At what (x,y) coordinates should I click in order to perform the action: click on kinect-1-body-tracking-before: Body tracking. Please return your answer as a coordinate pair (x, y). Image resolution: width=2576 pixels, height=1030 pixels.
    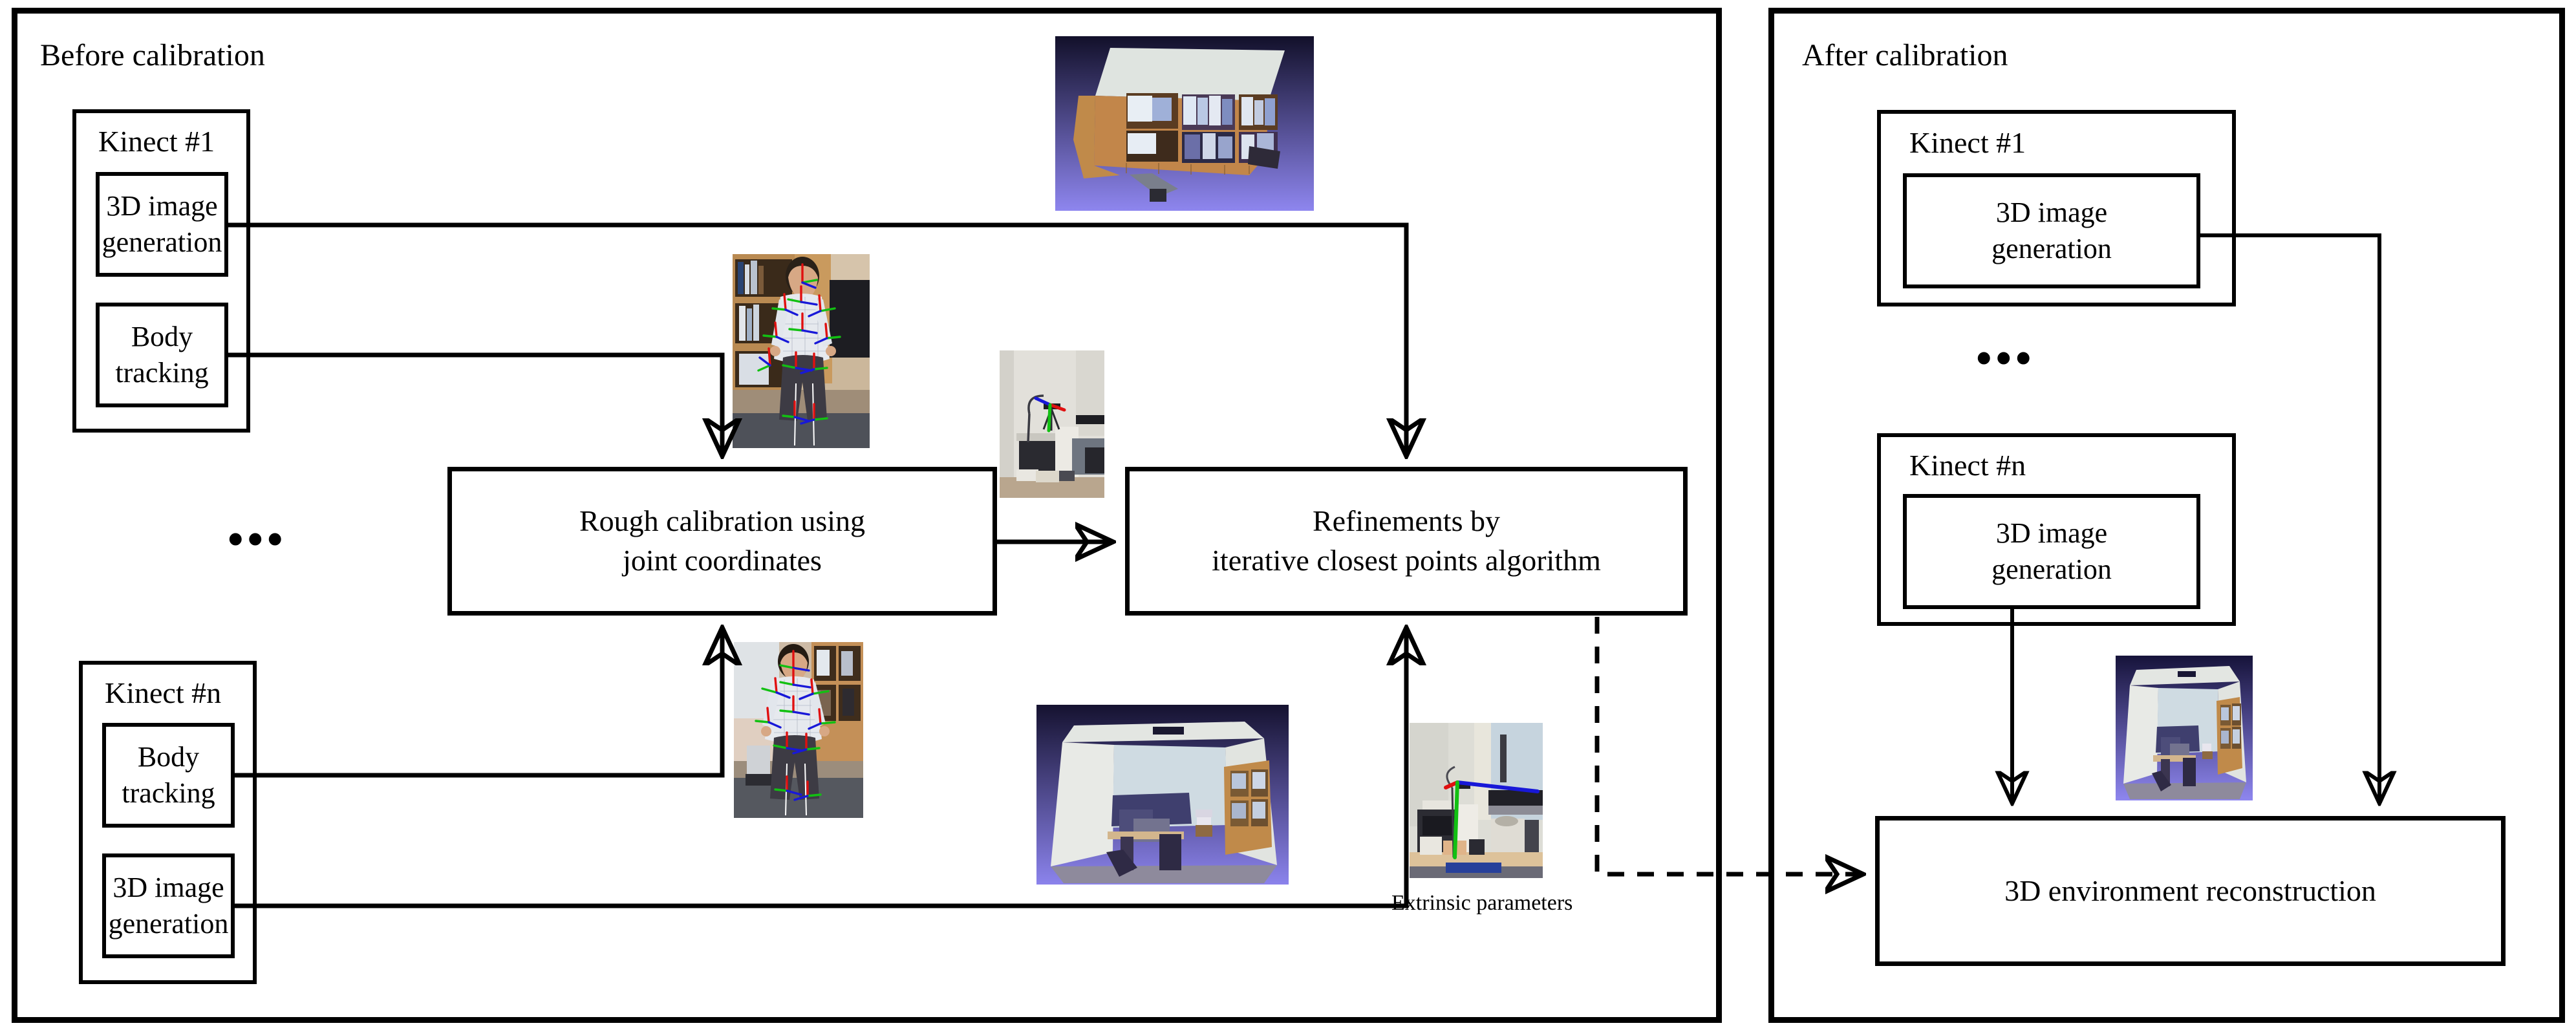
    Looking at the image, I should click on (162, 355).